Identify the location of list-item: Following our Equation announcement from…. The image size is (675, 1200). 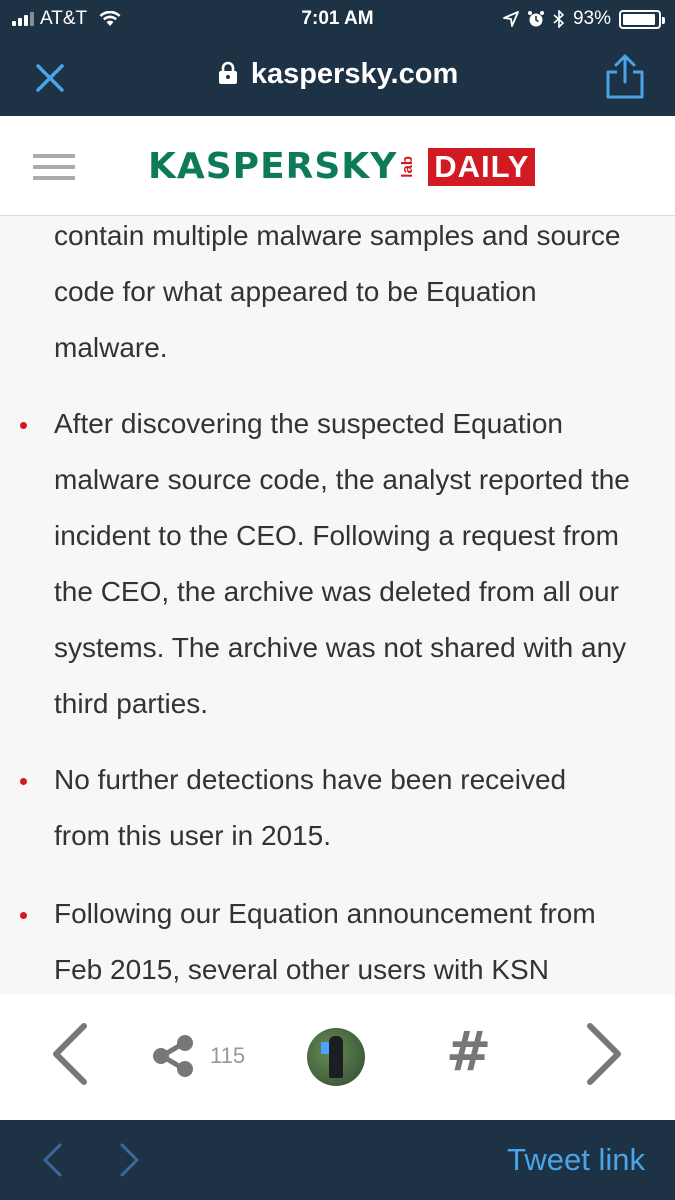
(359, 940).